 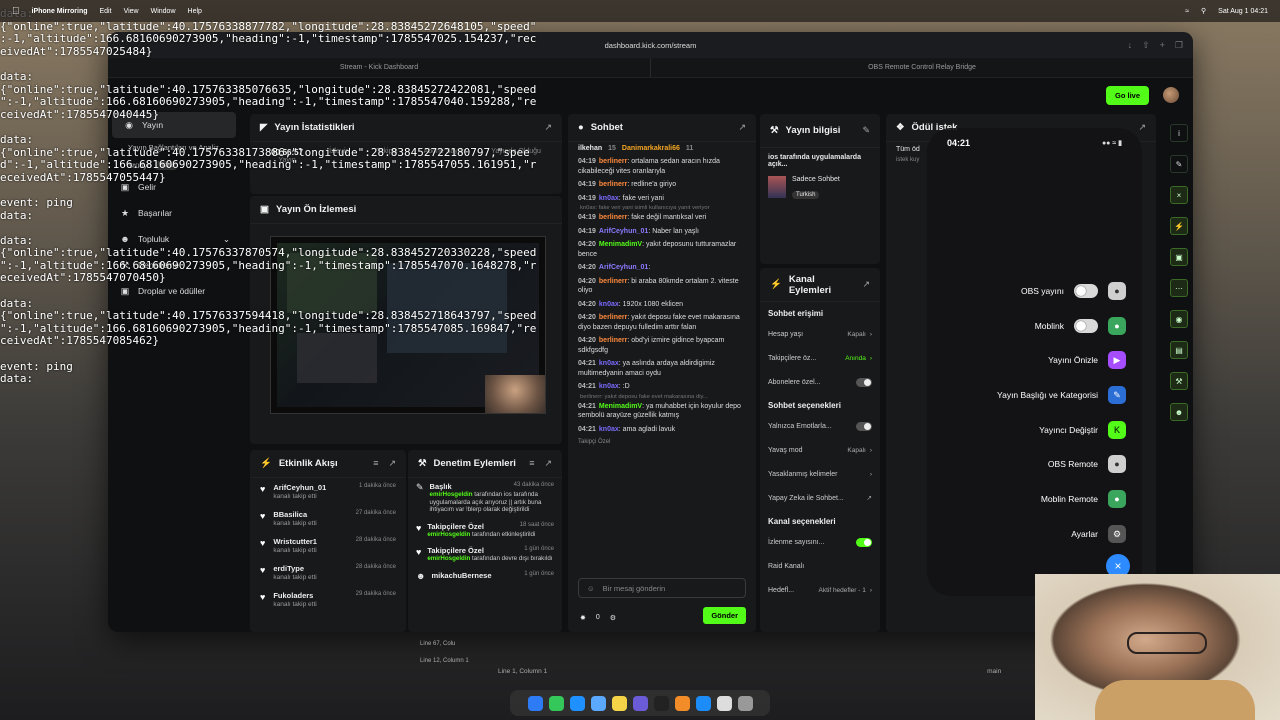 What do you see at coordinates (820, 474) in the screenshot?
I see `banned-words-setting: Yasaklanmış kelimeler ›` at bounding box center [820, 474].